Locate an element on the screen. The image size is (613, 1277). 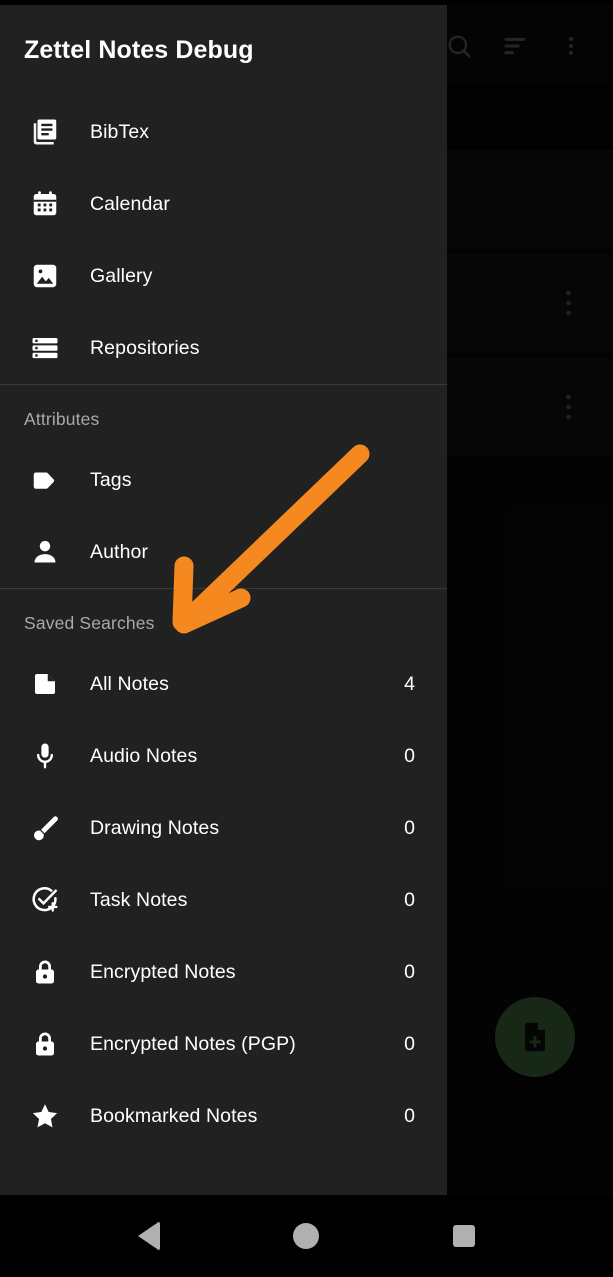
system-navigation-bar is located at coordinates (306, 1236).